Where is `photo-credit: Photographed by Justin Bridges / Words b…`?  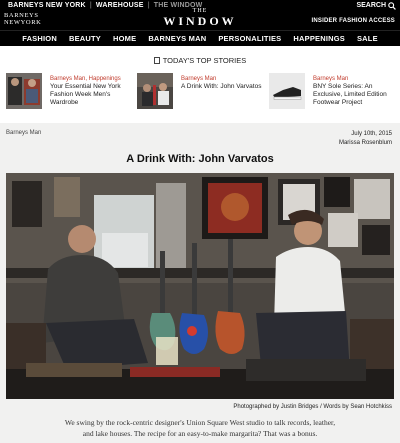
photo-credit: Photographed by Justin Bridges / Words b… is located at coordinates (312, 407).